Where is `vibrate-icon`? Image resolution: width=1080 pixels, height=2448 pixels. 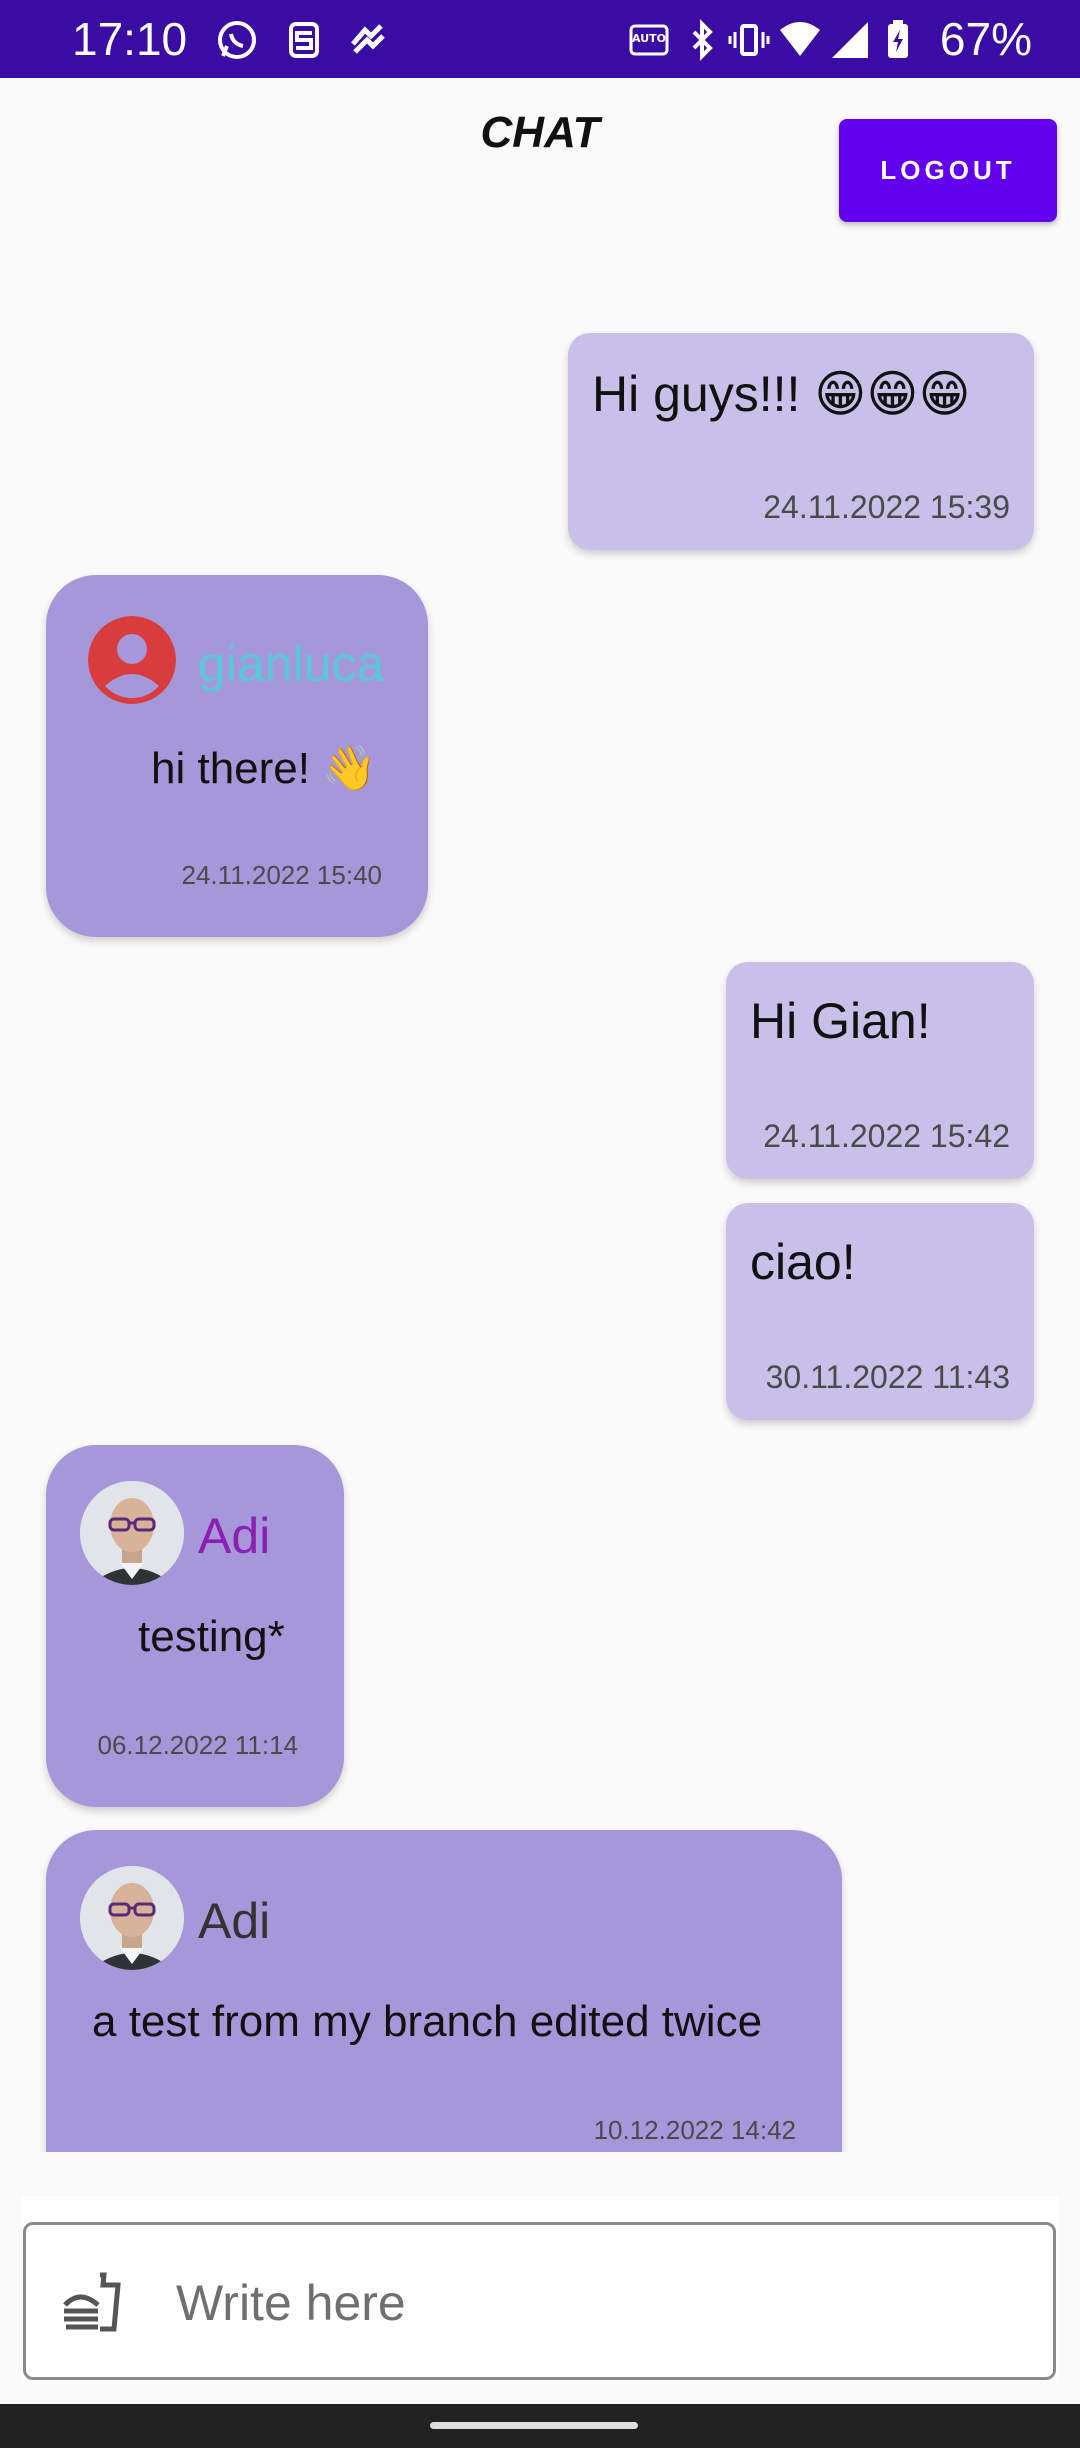
vibrate-icon is located at coordinates (749, 40).